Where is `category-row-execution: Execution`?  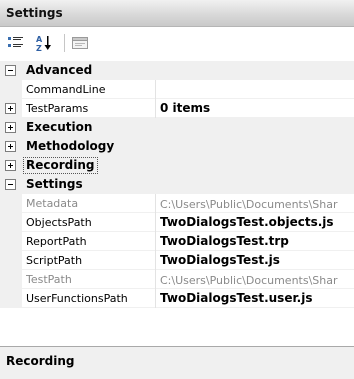
category-row-execution: Execution is located at coordinates (177, 127).